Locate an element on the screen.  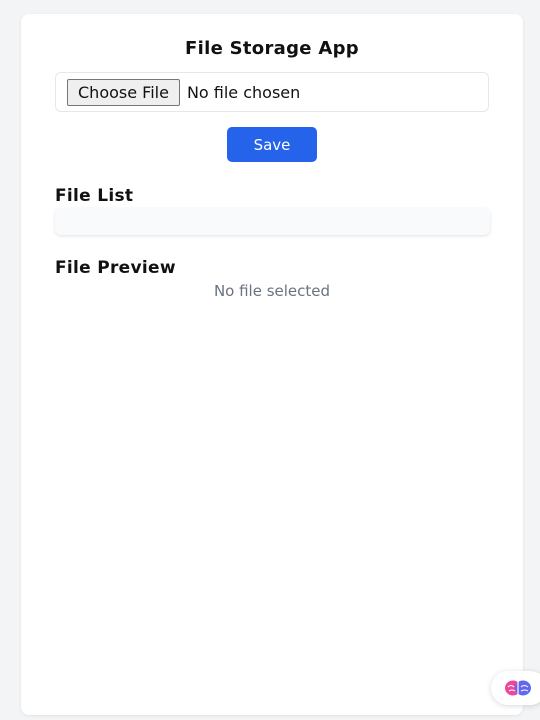
choose-file-button: Choose File is located at coordinates (123, 92).